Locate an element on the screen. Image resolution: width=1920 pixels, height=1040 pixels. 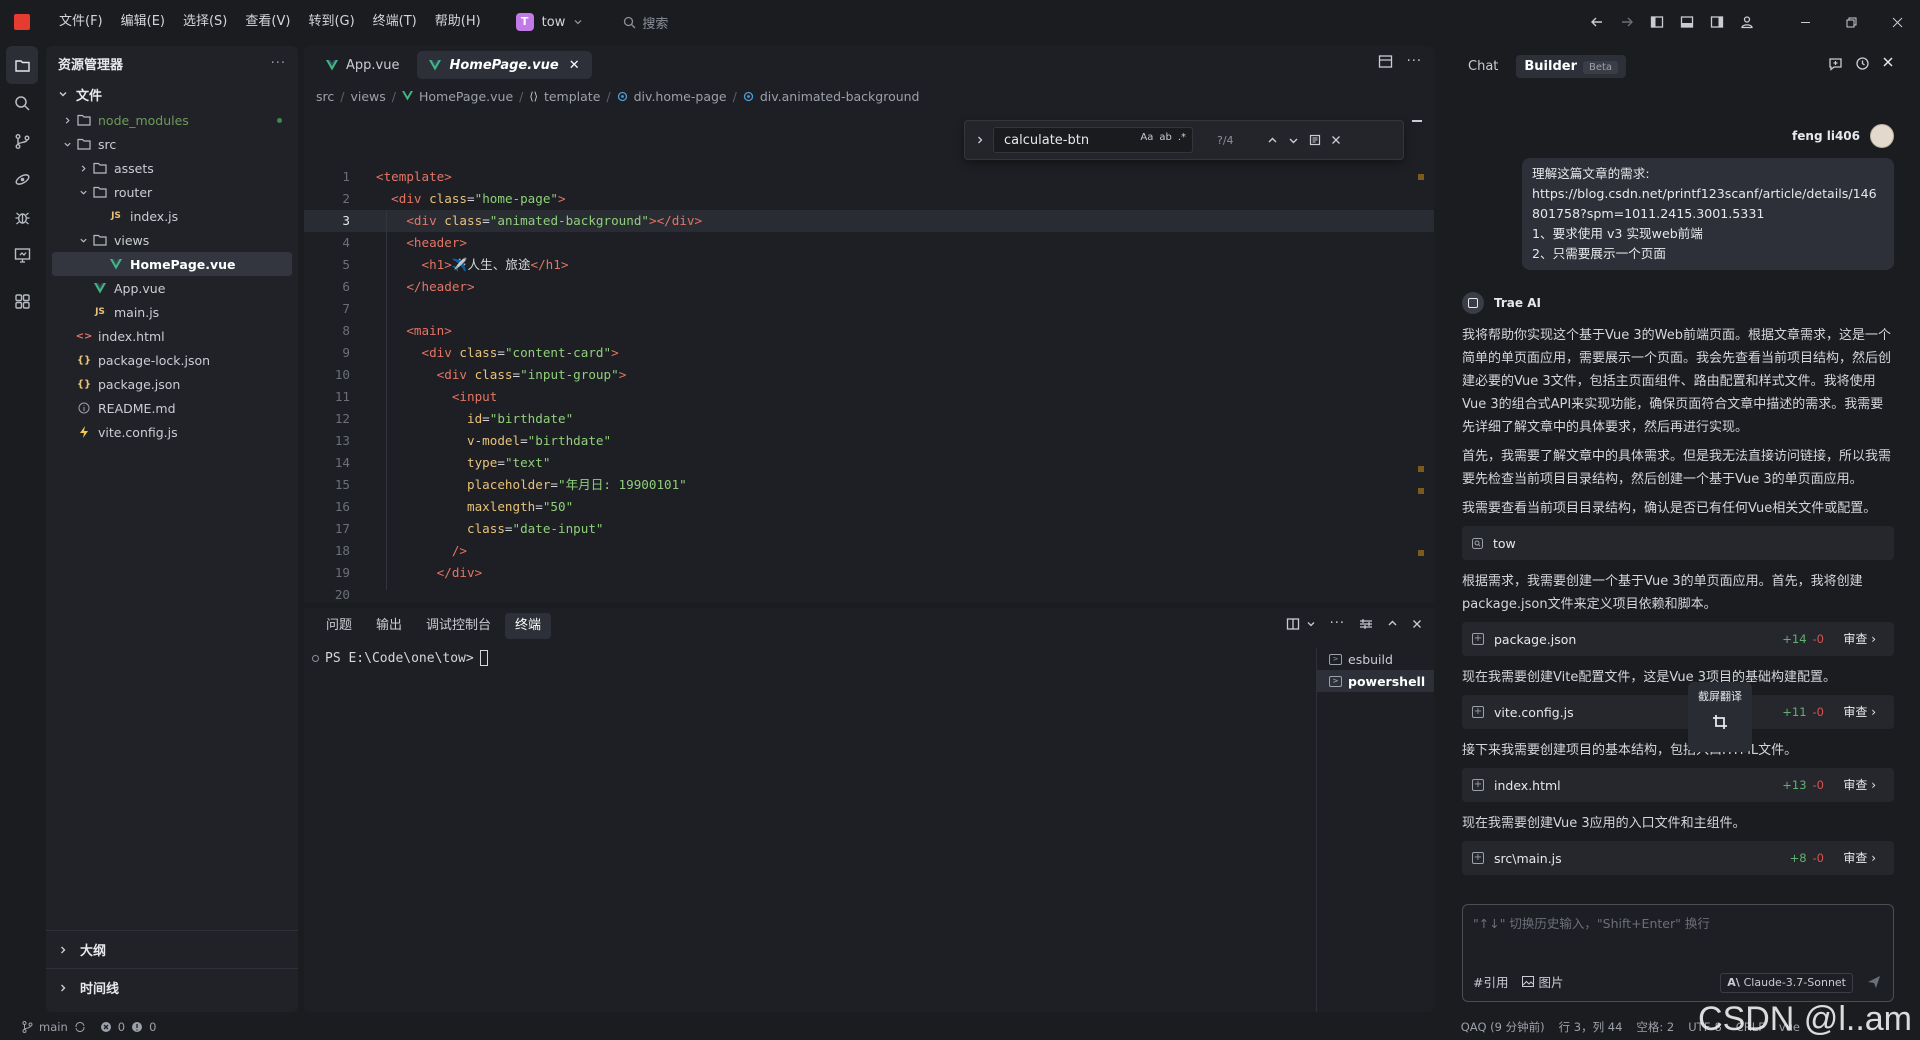
source-control-activity is located at coordinates (22, 141).